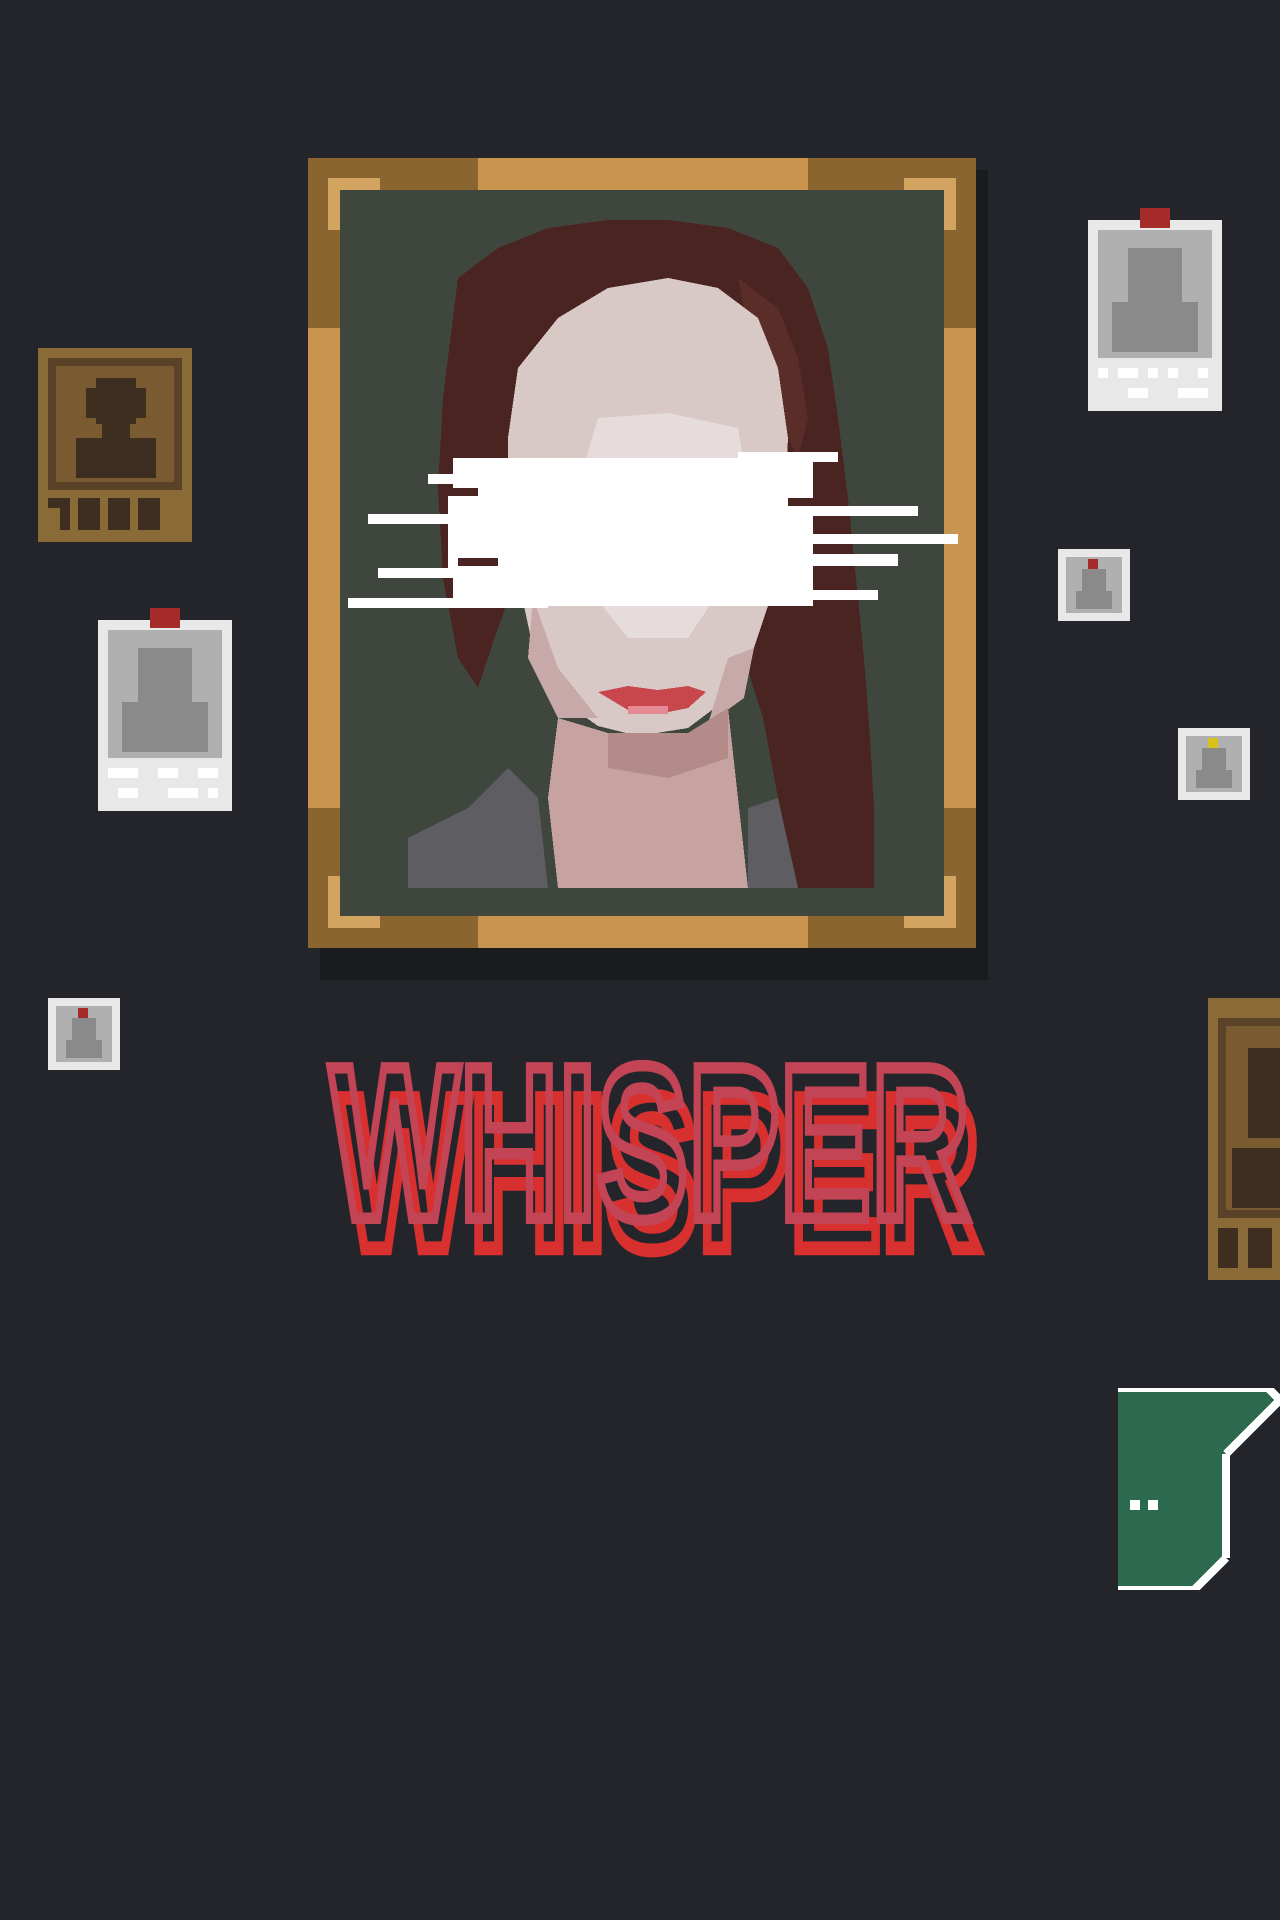 This screenshot has height=1920, width=1280. What do you see at coordinates (1199, 1489) in the screenshot?
I see `exit-door-icon` at bounding box center [1199, 1489].